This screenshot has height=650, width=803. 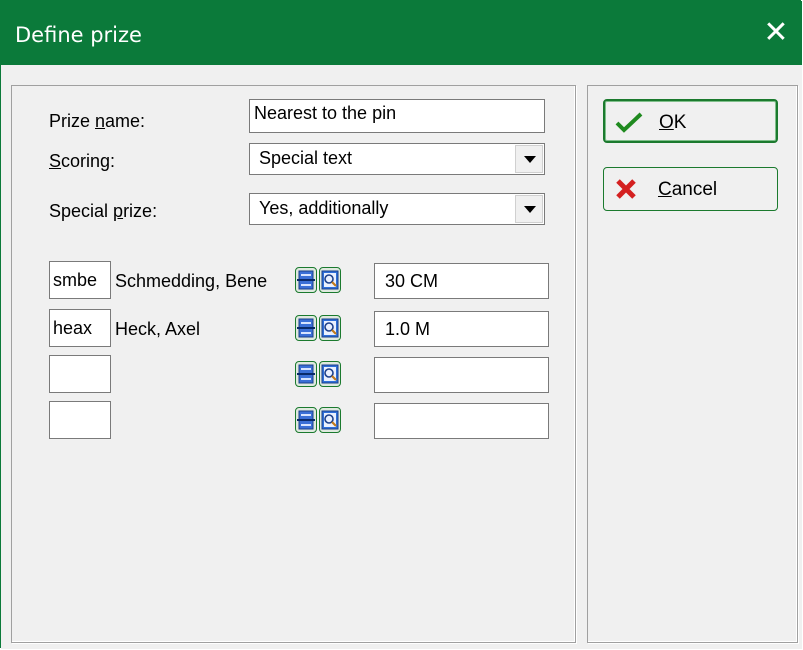 I want to click on cancel-button: Cancel, so click(x=690, y=189).